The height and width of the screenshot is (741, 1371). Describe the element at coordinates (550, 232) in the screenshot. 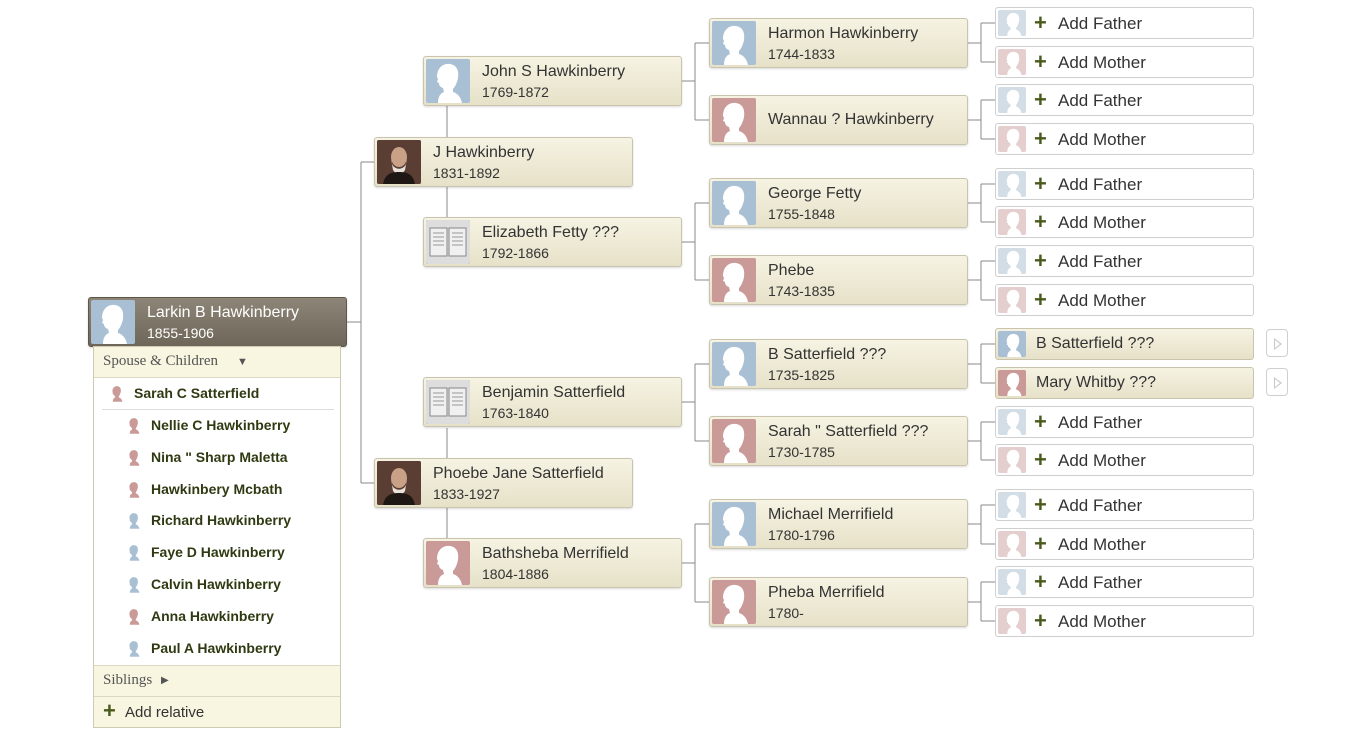

I see `person-name: Elizabeth Fetty ???` at that location.